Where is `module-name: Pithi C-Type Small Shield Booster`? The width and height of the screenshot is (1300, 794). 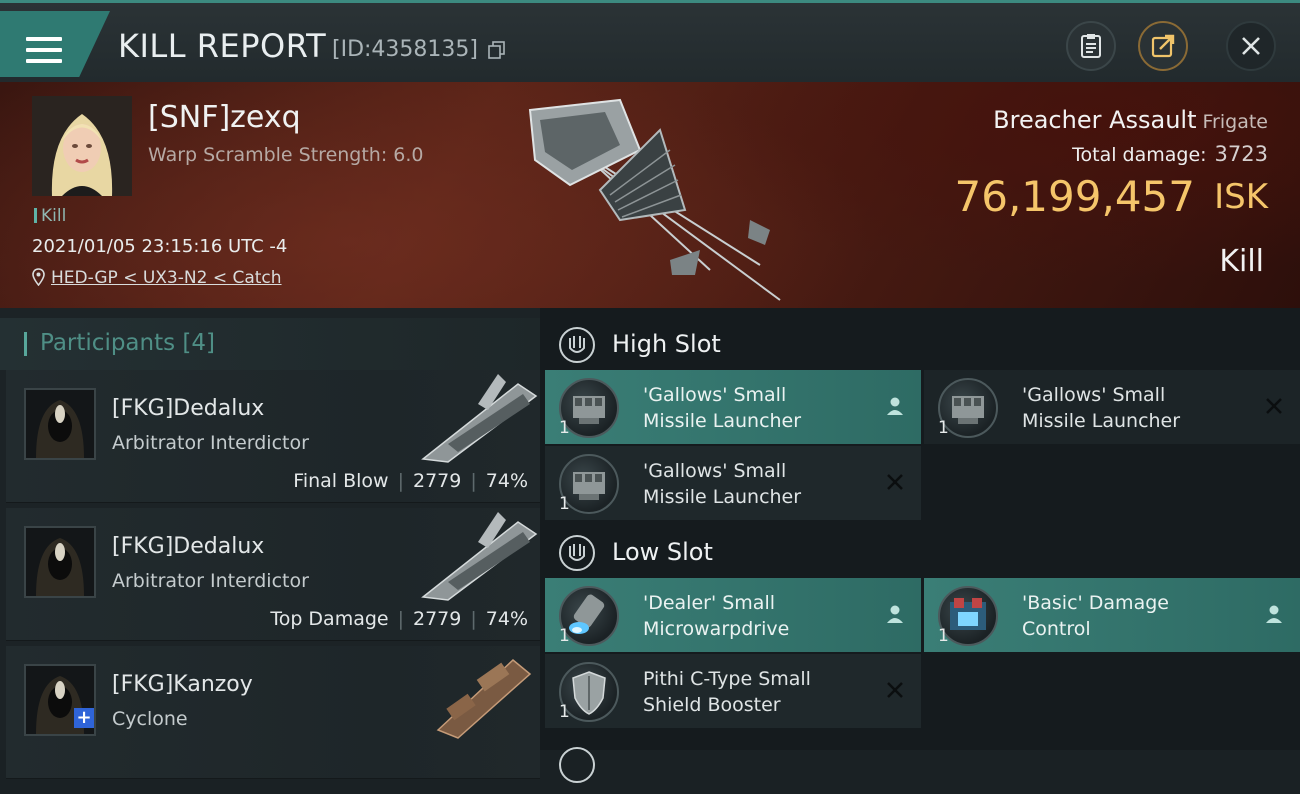 module-name: Pithi C-Type Small Shield Booster is located at coordinates (727, 692).